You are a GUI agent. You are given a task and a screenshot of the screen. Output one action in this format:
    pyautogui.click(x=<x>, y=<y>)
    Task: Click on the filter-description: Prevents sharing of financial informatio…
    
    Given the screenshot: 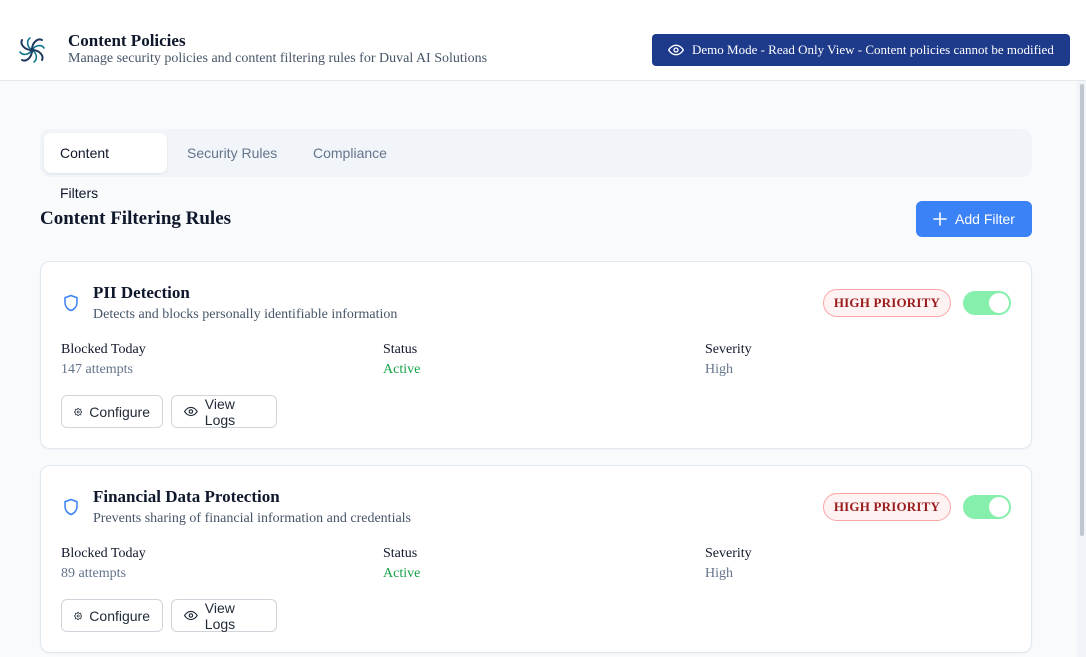 What is the action you would take?
    pyautogui.click(x=252, y=518)
    